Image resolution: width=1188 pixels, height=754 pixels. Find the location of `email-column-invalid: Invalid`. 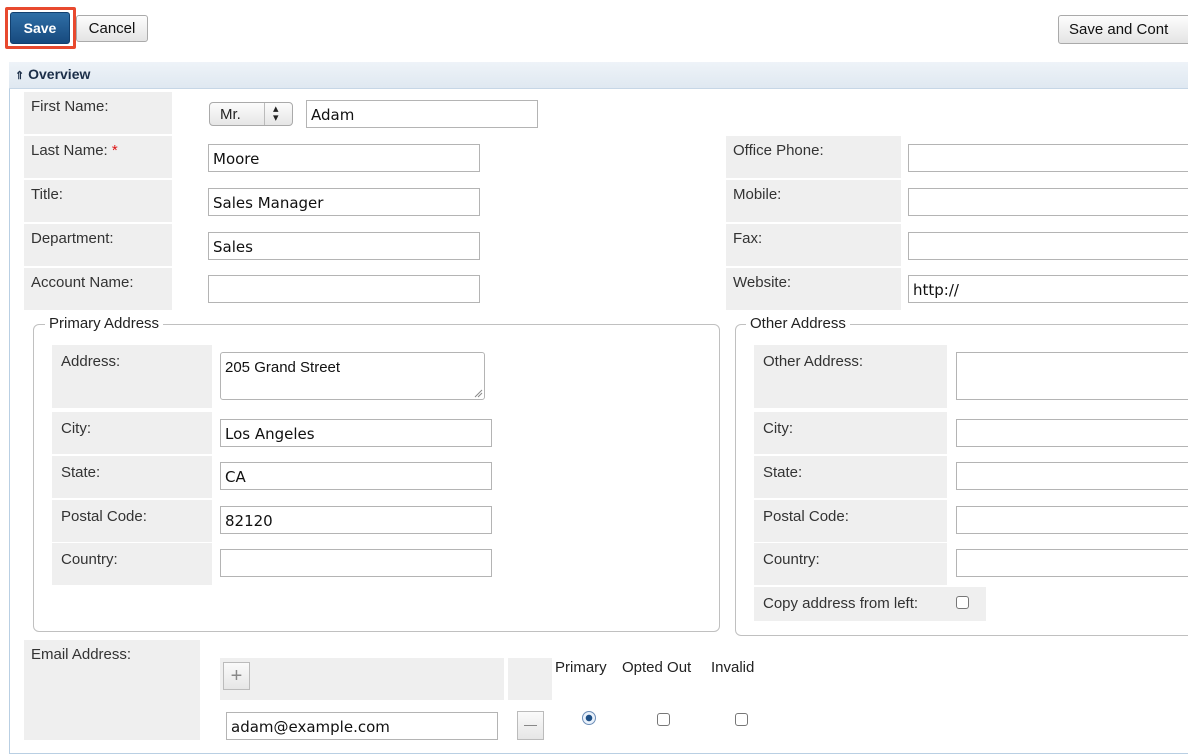

email-column-invalid: Invalid is located at coordinates (733, 667).